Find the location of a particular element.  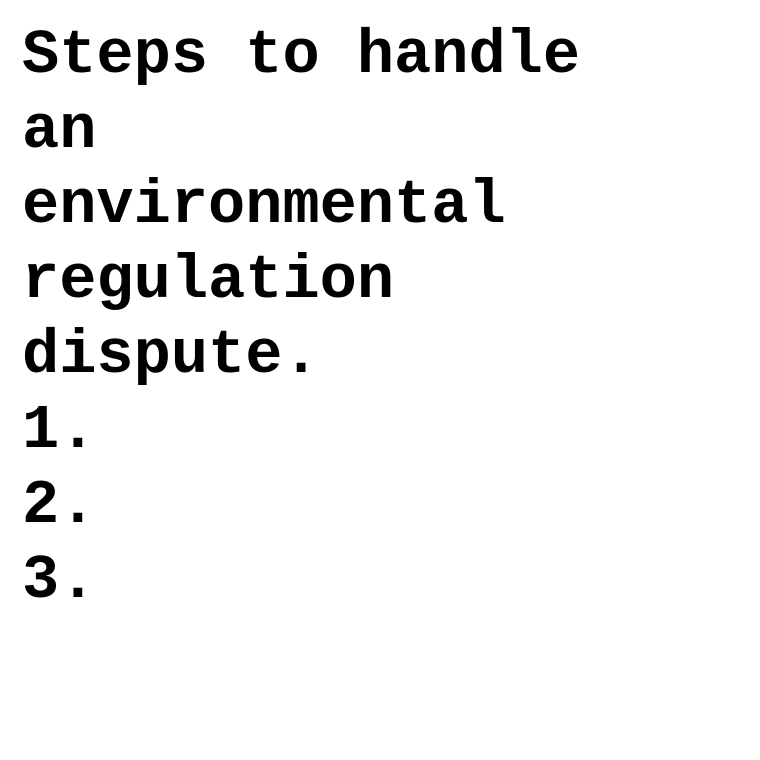

title-line: environmental is located at coordinates (264, 205).